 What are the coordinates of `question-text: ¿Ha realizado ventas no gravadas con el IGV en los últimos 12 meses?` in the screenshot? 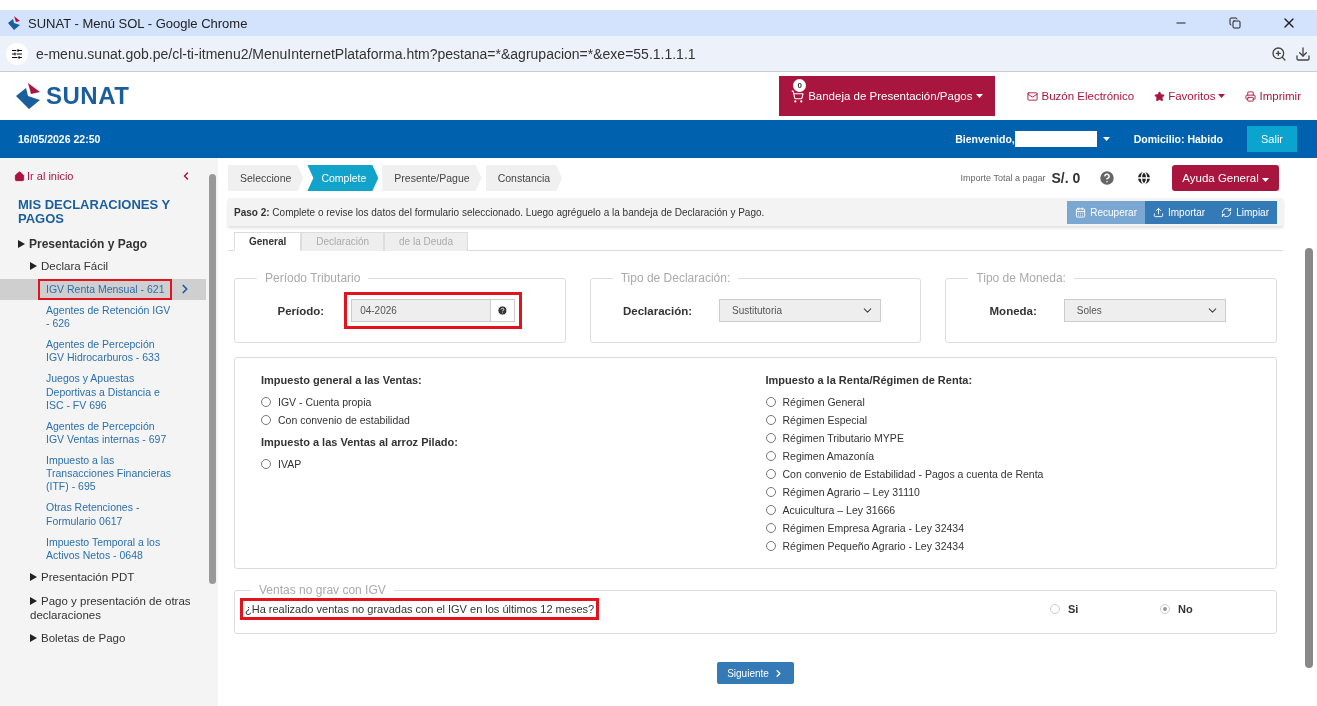 It's located at (420, 609).